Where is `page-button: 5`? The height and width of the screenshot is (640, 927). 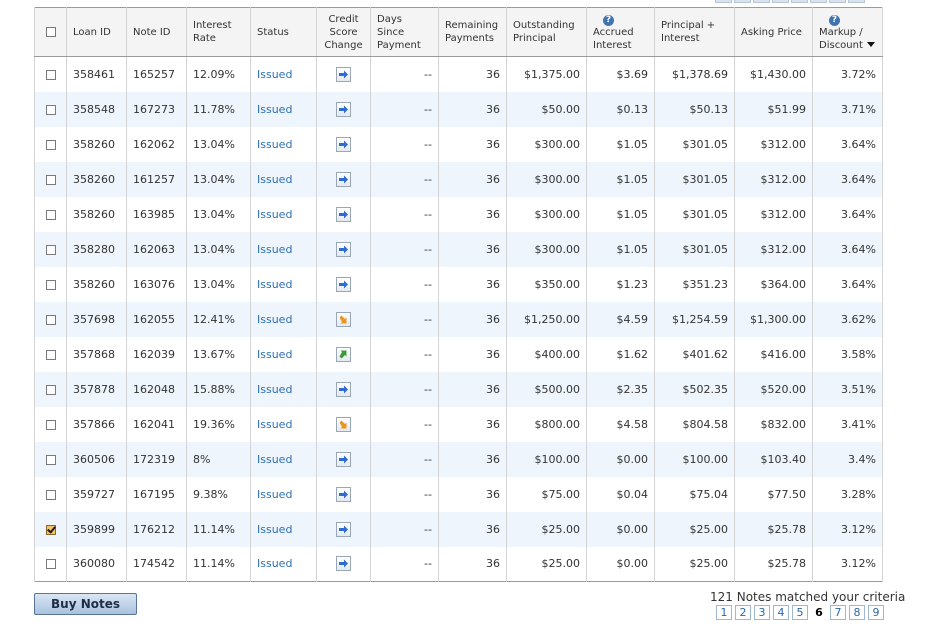 page-button: 5 is located at coordinates (800, 612).